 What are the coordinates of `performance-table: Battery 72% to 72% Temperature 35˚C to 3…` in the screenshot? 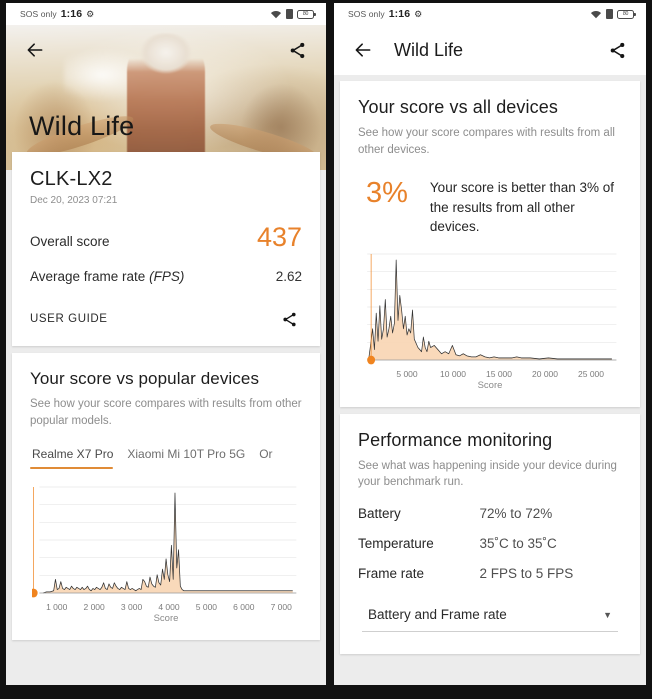 It's located at (490, 543).